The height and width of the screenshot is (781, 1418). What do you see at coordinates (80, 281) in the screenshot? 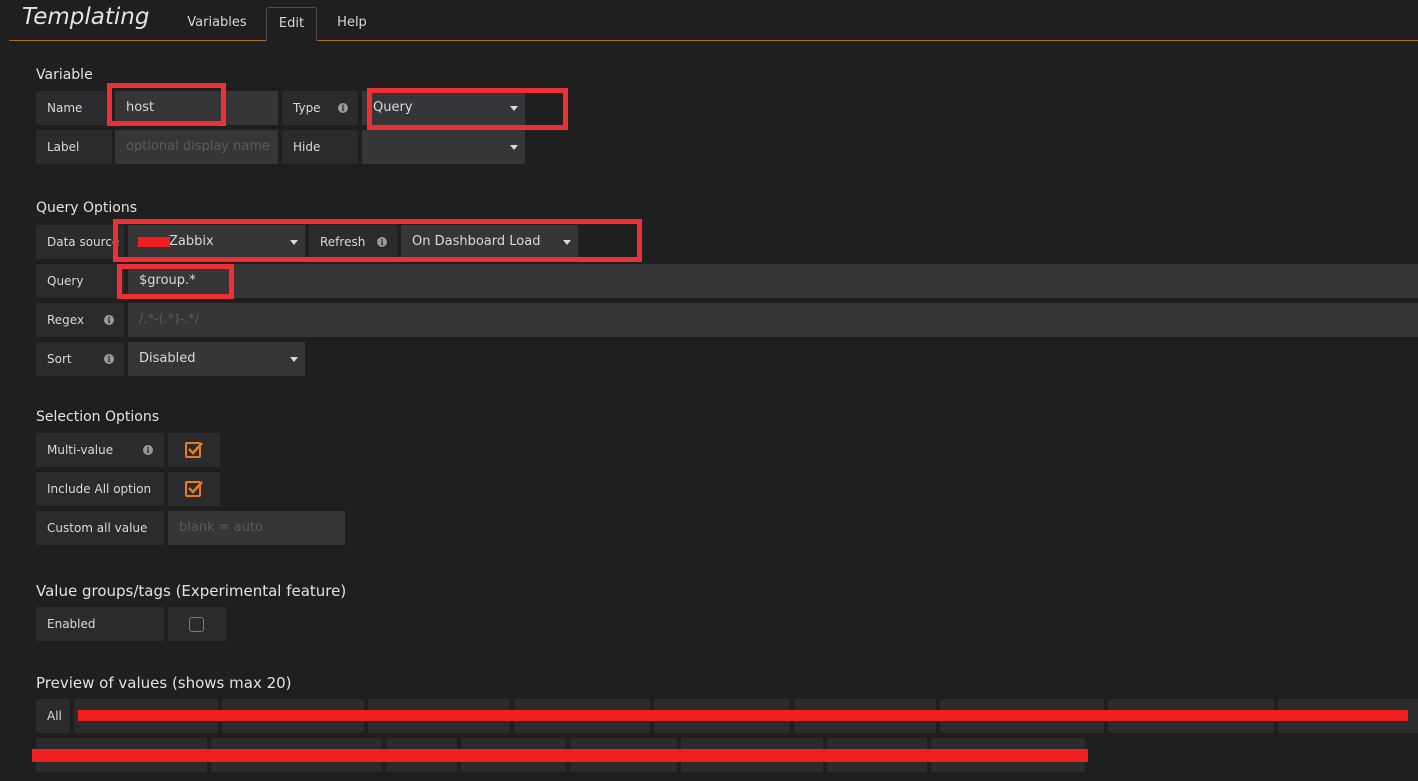
I see `query-label: Query` at bounding box center [80, 281].